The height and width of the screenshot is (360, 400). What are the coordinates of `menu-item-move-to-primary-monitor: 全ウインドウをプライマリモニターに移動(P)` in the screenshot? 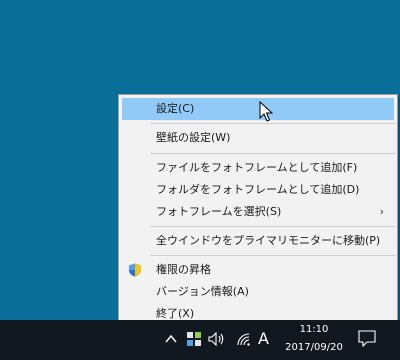 It's located at (258, 241).